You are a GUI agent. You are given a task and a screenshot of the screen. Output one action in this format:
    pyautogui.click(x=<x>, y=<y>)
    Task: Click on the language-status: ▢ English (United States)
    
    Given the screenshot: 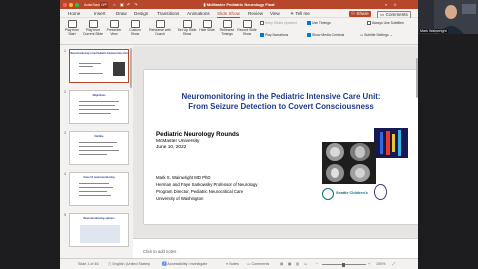 What is the action you would take?
    pyautogui.click(x=129, y=264)
    